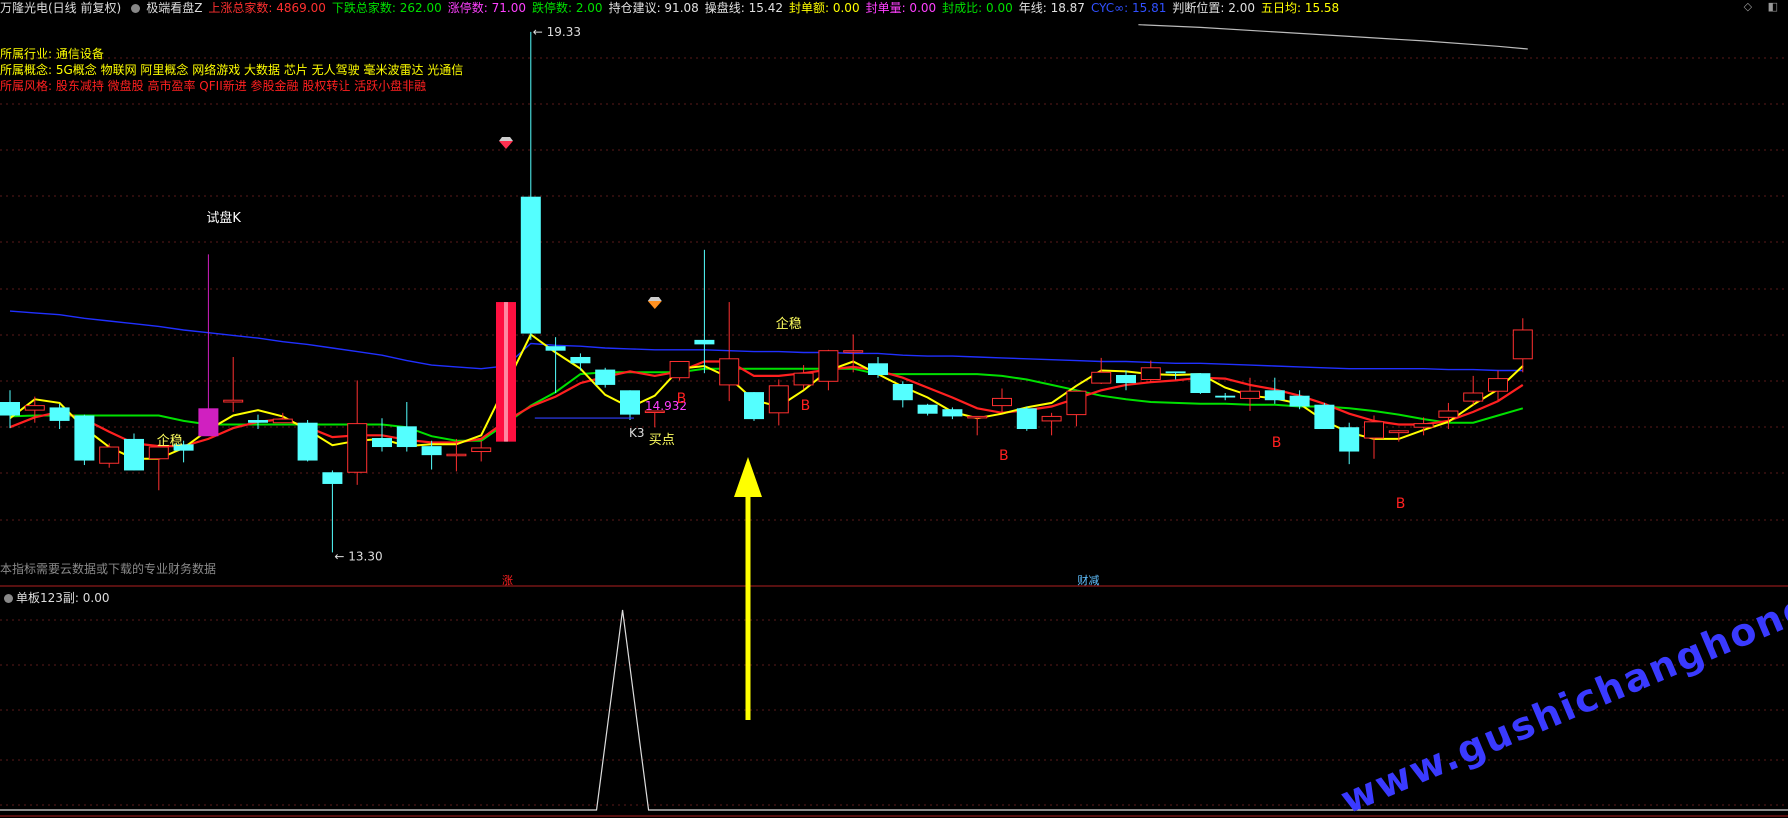 Image resolution: width=1788 pixels, height=818 pixels. I want to click on gem-shape, so click(506, 145).